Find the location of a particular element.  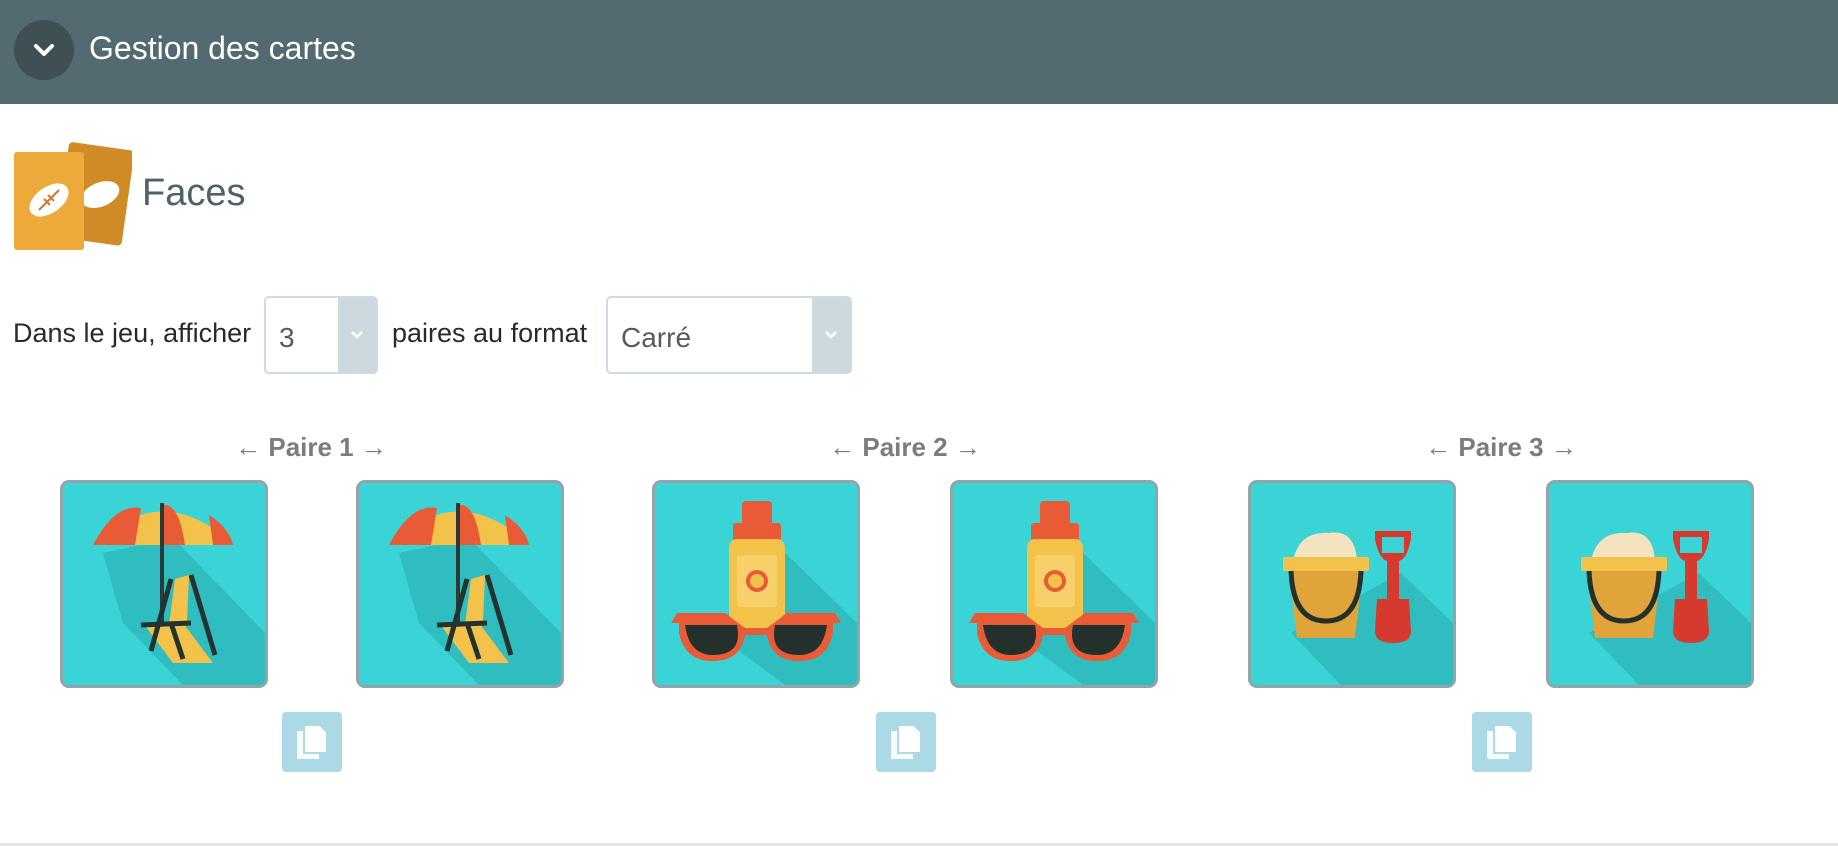

settings-prefix-label: Dans le jeu, afficher is located at coordinates (132, 333).